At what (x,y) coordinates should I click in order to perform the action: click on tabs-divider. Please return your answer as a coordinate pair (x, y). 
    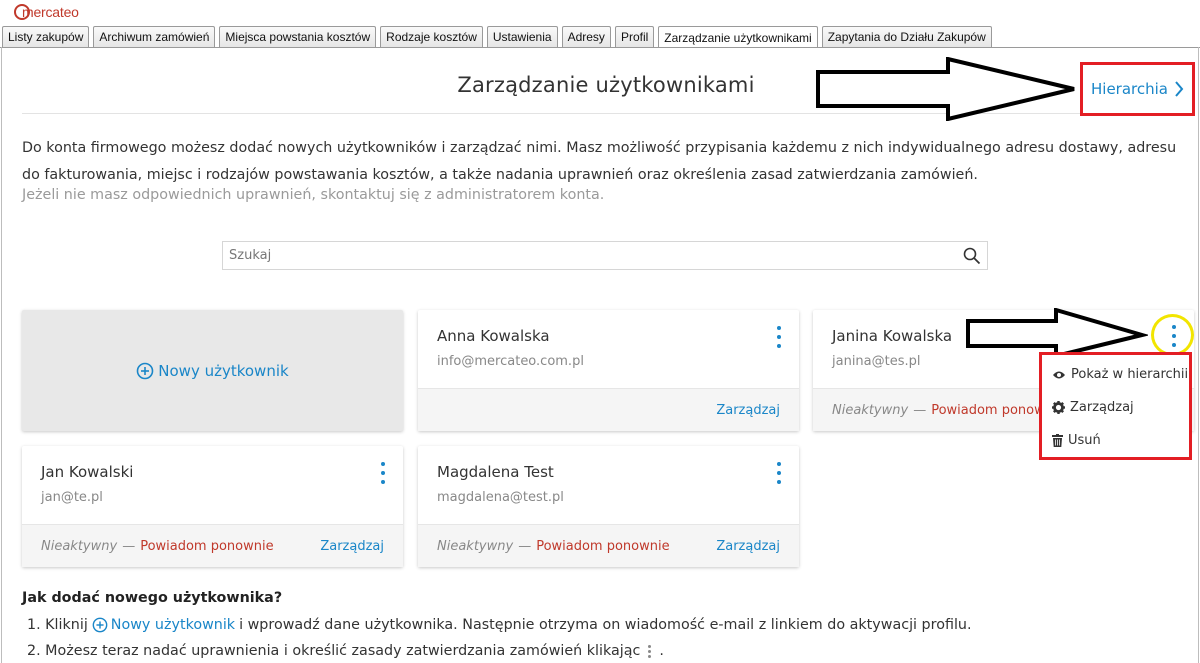
    Looking at the image, I should click on (600, 47).